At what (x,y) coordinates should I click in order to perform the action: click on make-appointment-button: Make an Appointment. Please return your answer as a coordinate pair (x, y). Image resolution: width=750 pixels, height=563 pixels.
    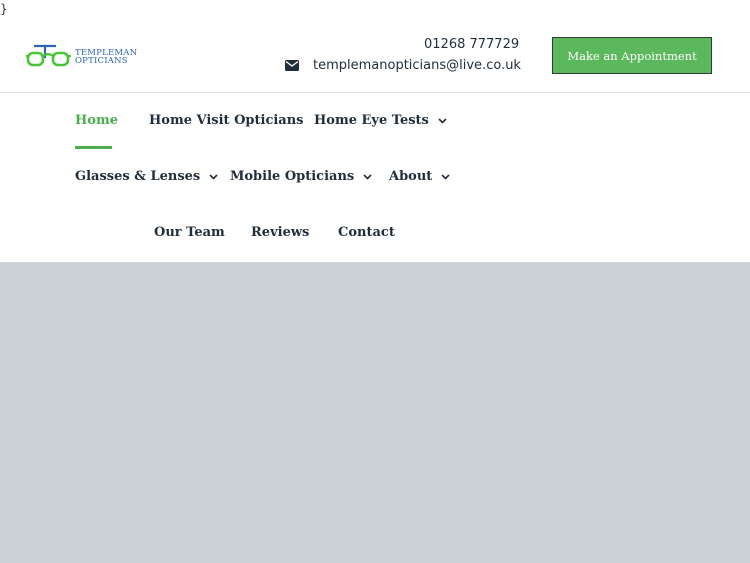
    Looking at the image, I should click on (632, 55).